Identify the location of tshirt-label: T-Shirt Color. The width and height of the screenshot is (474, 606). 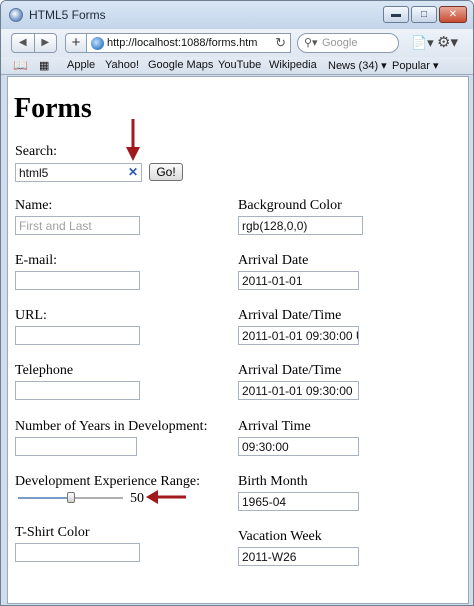
(52, 532).